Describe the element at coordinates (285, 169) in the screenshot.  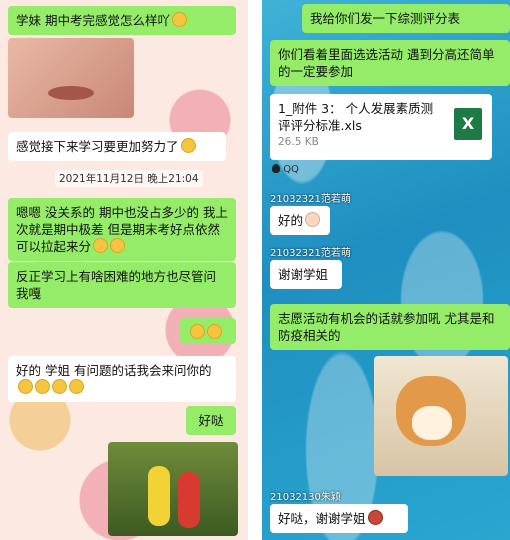
I see `file-source: QQ` at that location.